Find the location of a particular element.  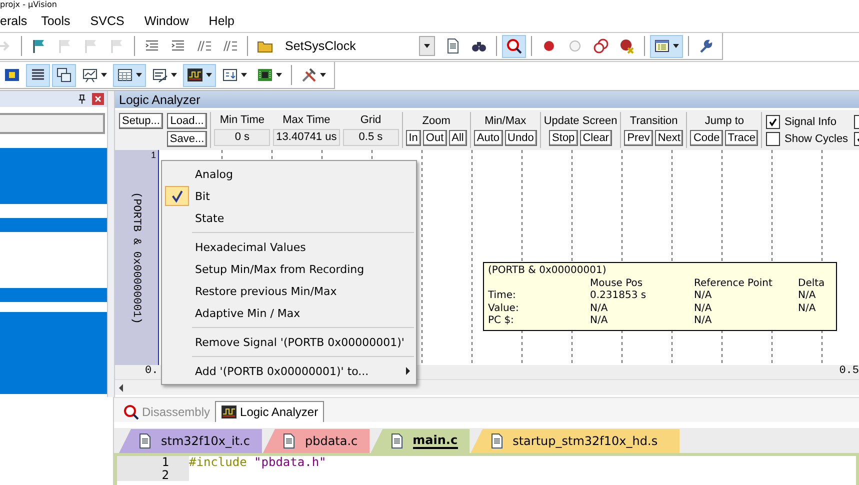

action-button: Trace is located at coordinates (741, 138).